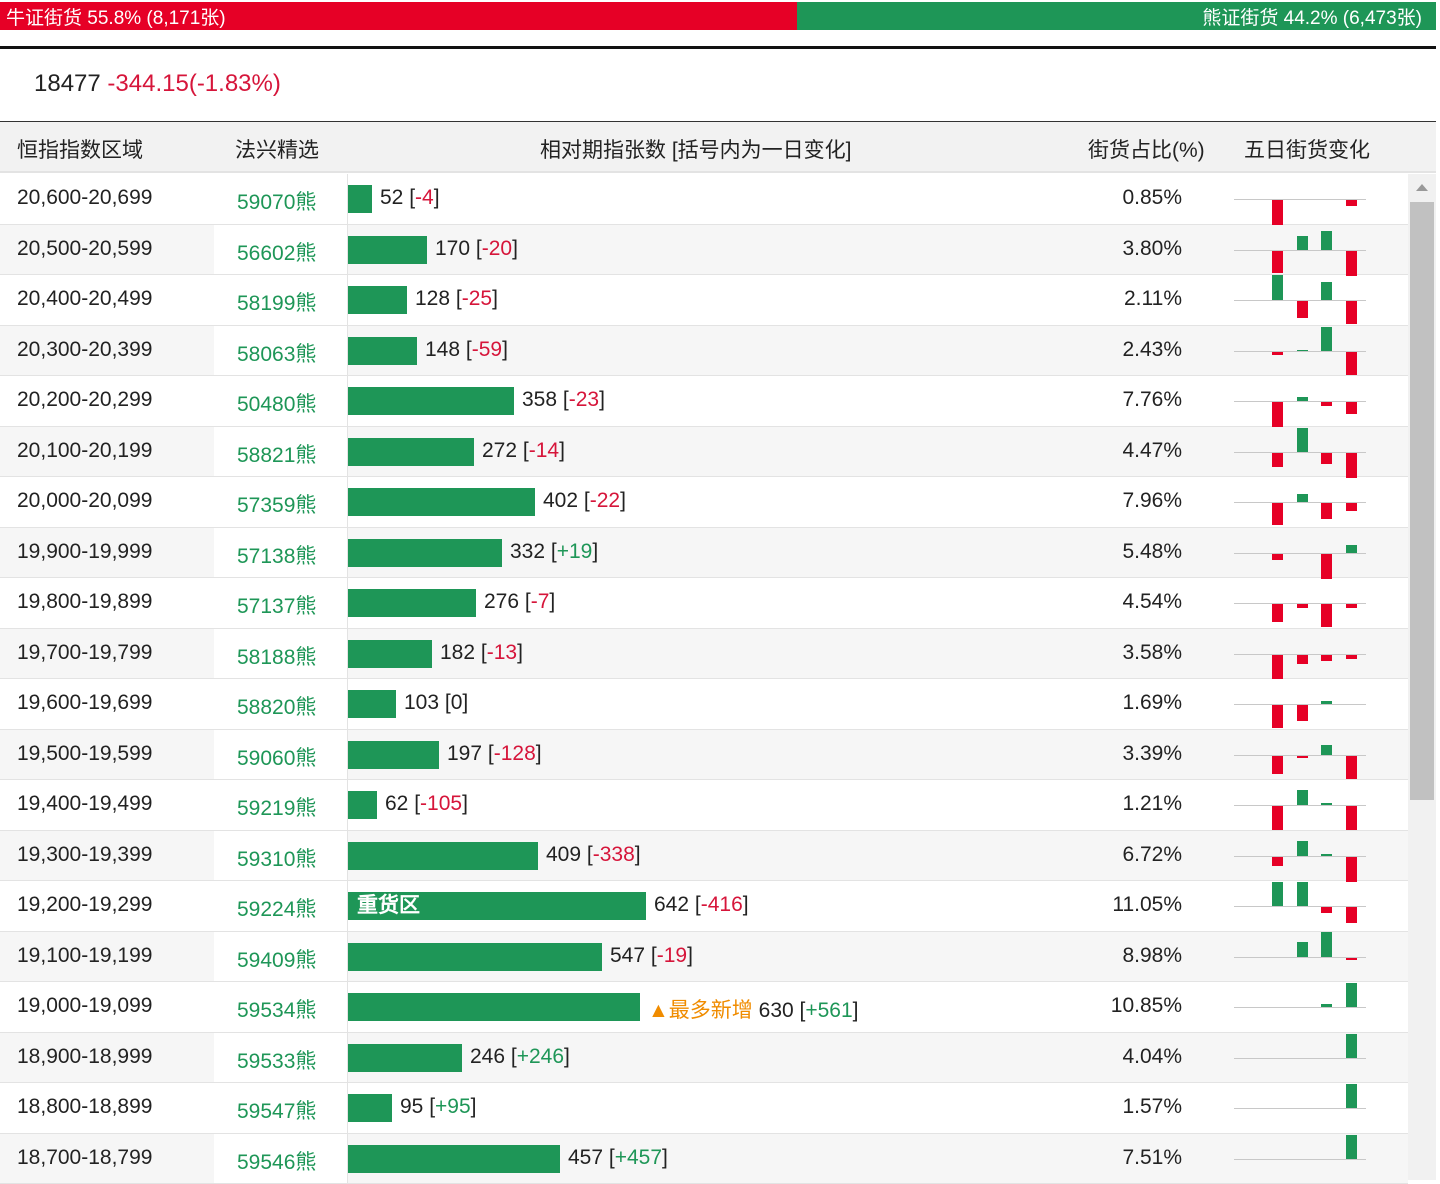 This screenshot has height=1184, width=1440. I want to click on count-number: 170, so click(452, 248).